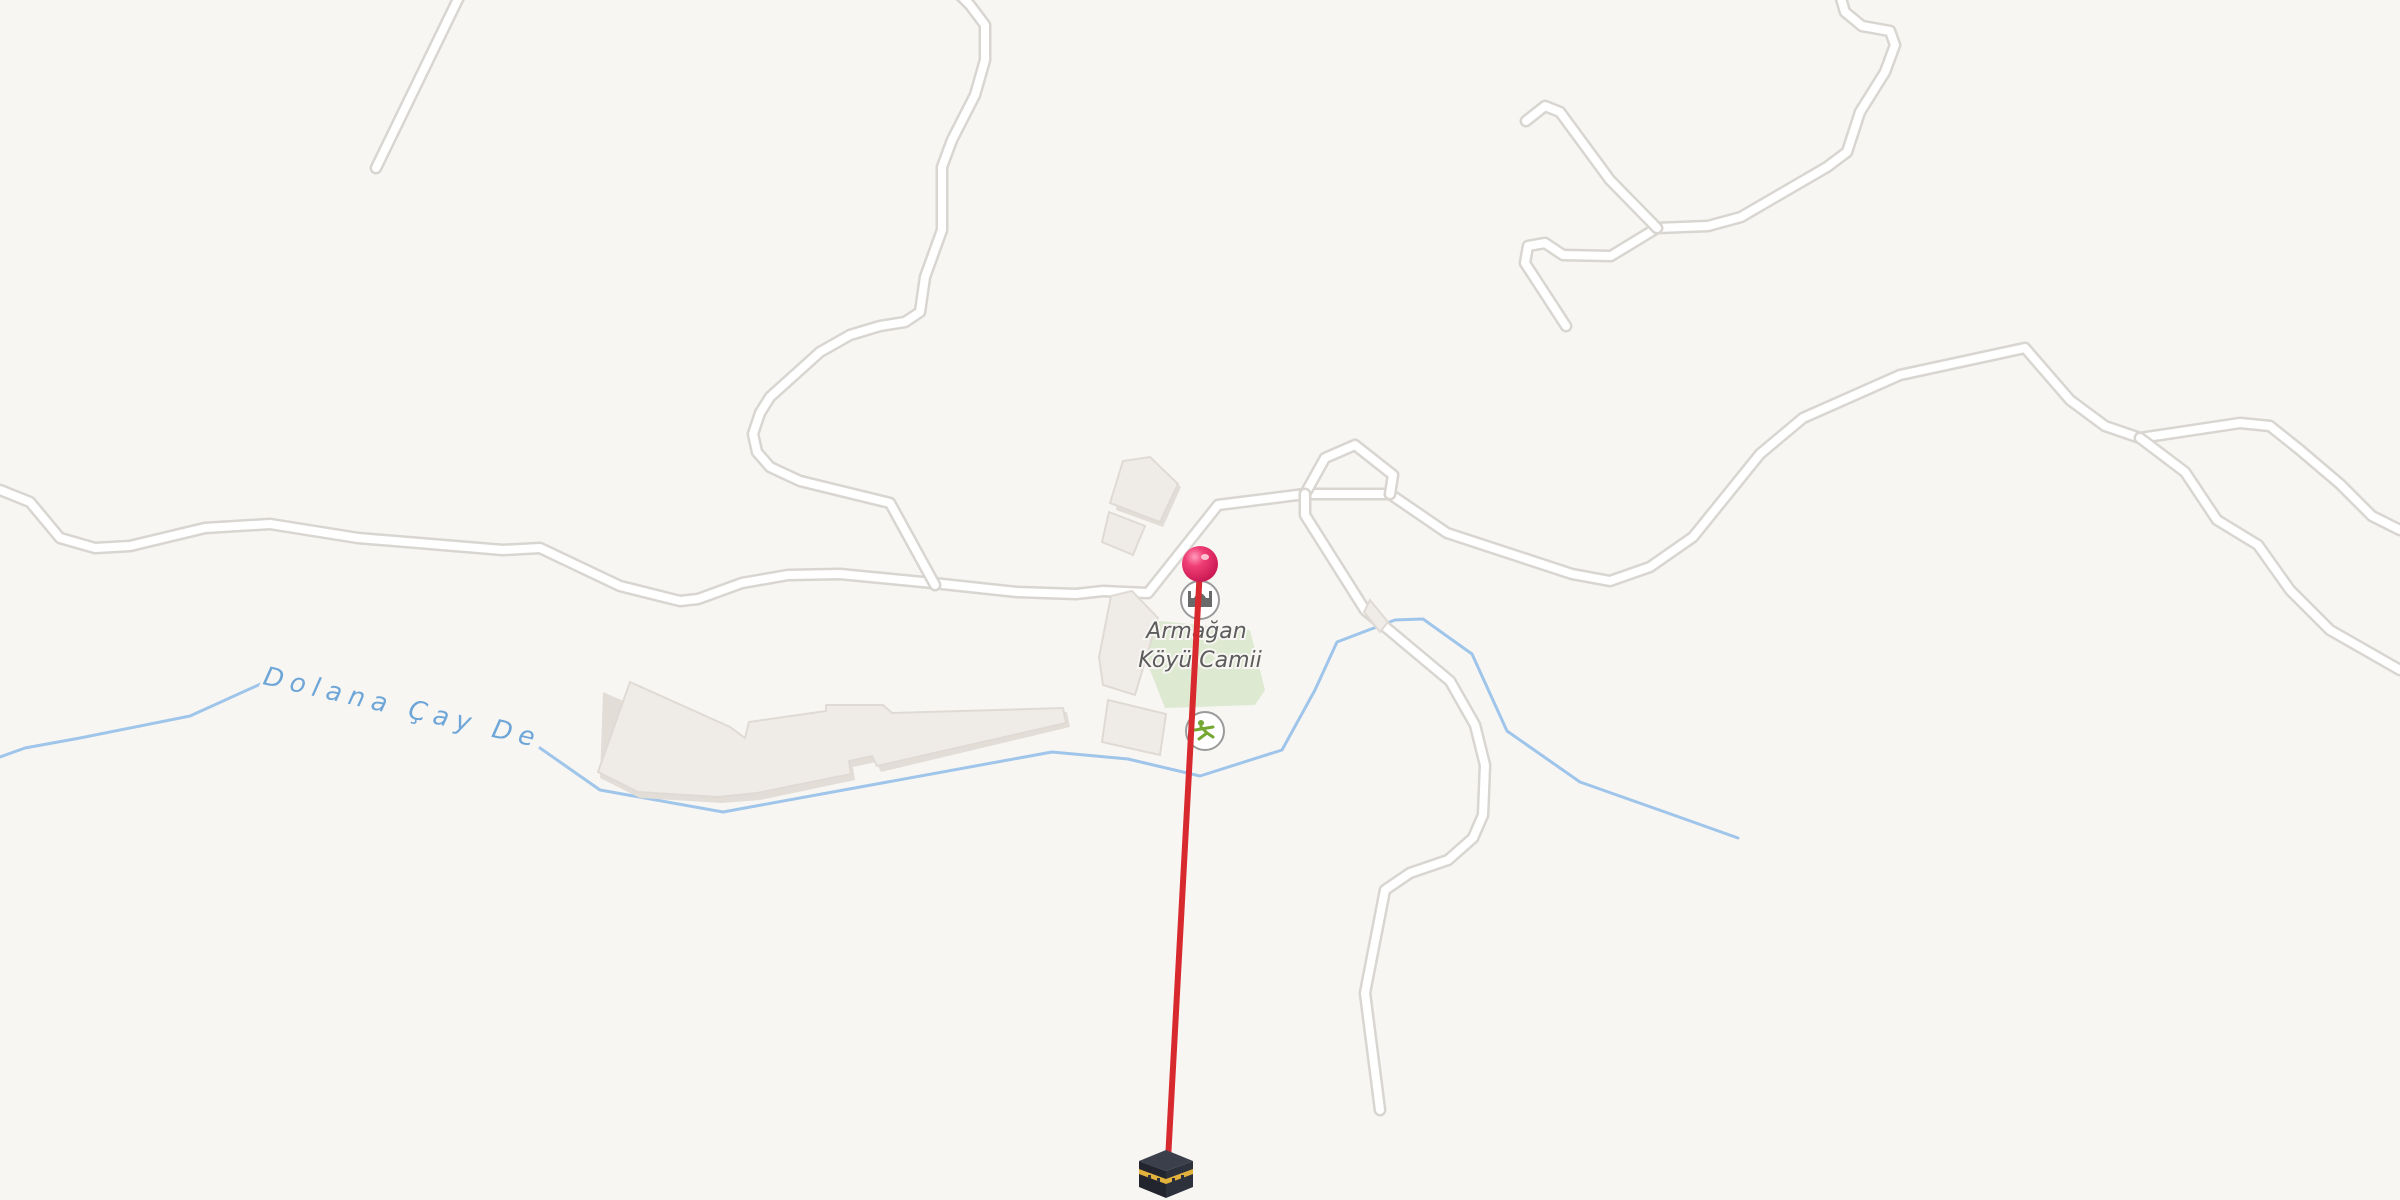 Image resolution: width=2400 pixels, height=1200 pixels. What do you see at coordinates (1200, 564) in the screenshot?
I see `location-pin-icon` at bounding box center [1200, 564].